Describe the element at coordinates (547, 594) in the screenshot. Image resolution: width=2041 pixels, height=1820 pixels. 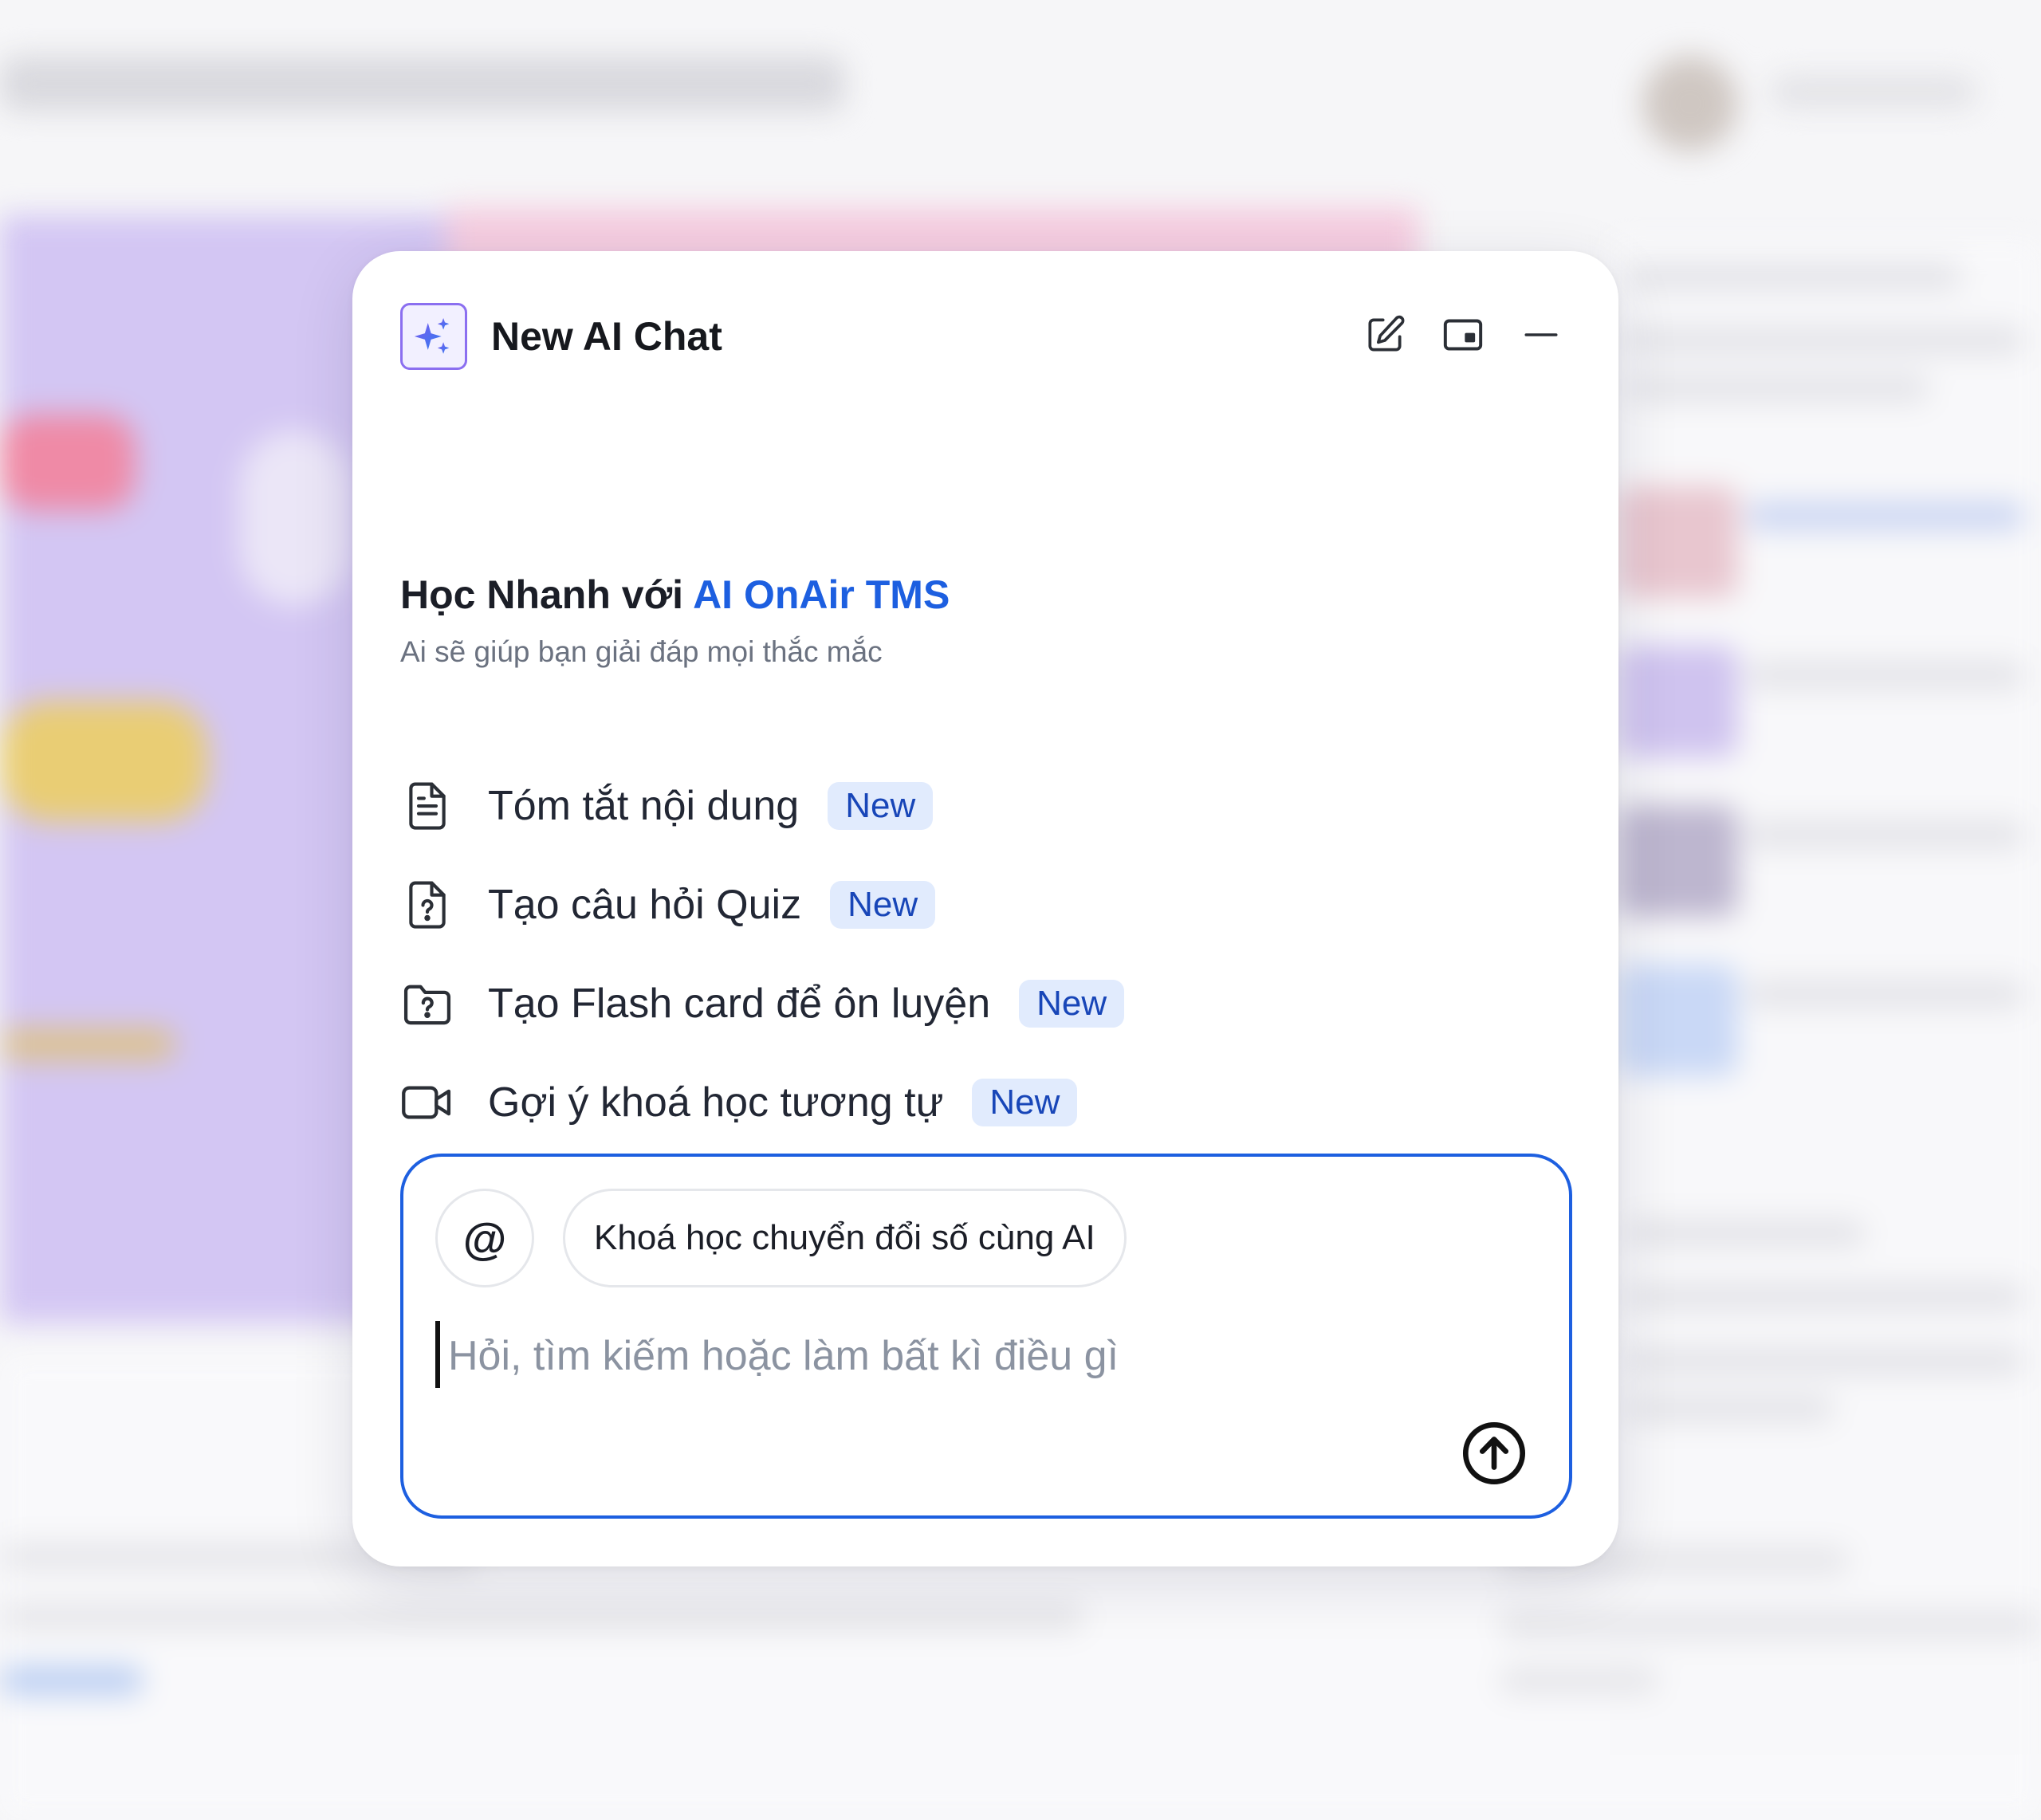
I see `heading-prefix: Học Nhanh với` at that location.